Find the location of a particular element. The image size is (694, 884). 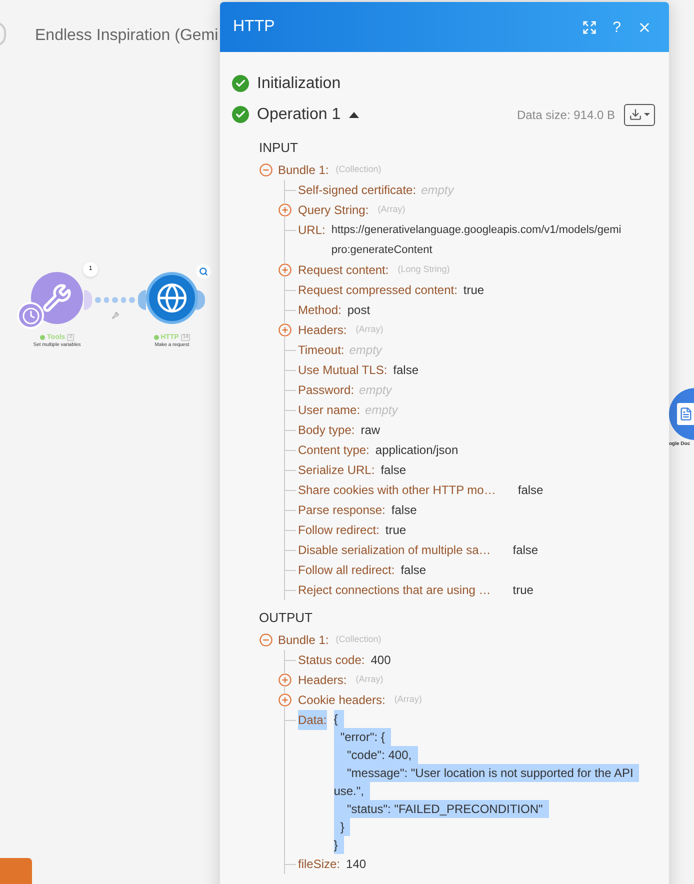

field-label: Request compressed content: is located at coordinates (378, 290).